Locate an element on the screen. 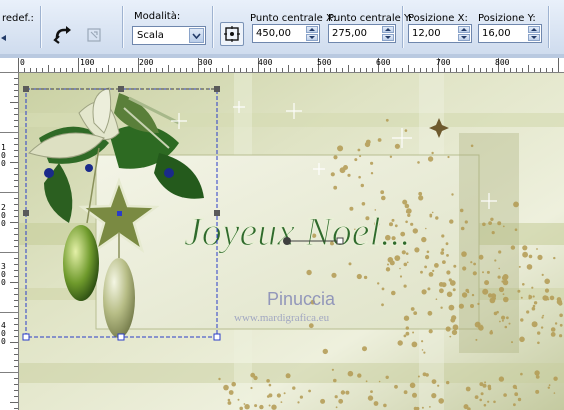 This screenshot has width=564, height=410. mode-select: Scala is located at coordinates (169, 35).